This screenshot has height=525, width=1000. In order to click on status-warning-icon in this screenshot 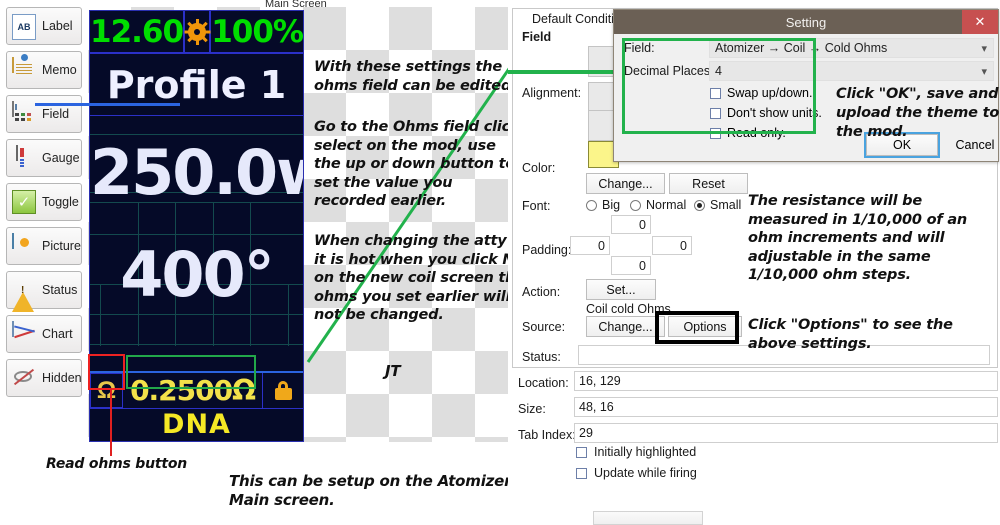, I will do `click(24, 295)`.